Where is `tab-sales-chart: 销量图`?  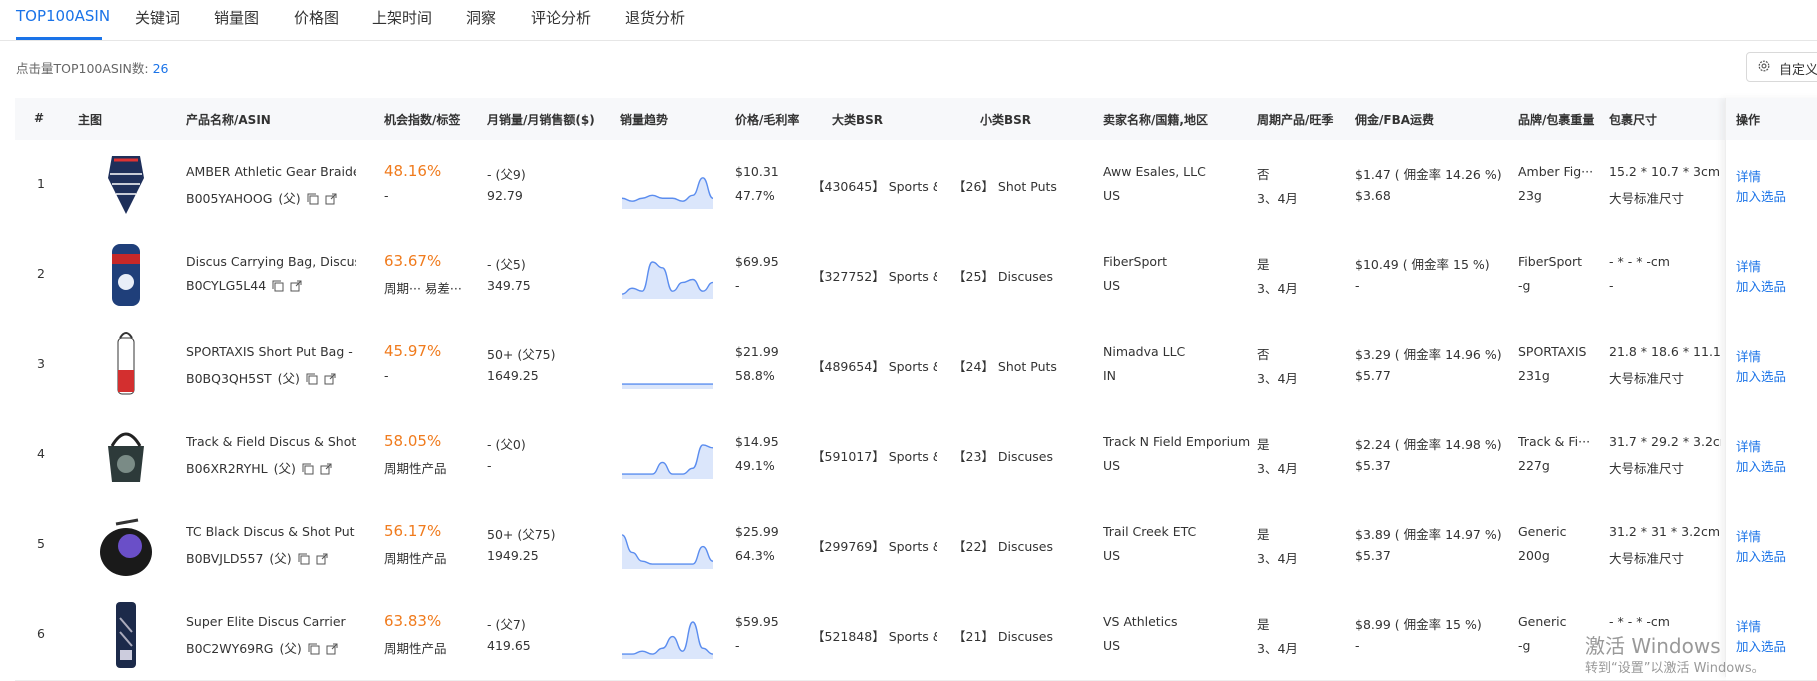
tab-sales-chart: 销量图 is located at coordinates (236, 17).